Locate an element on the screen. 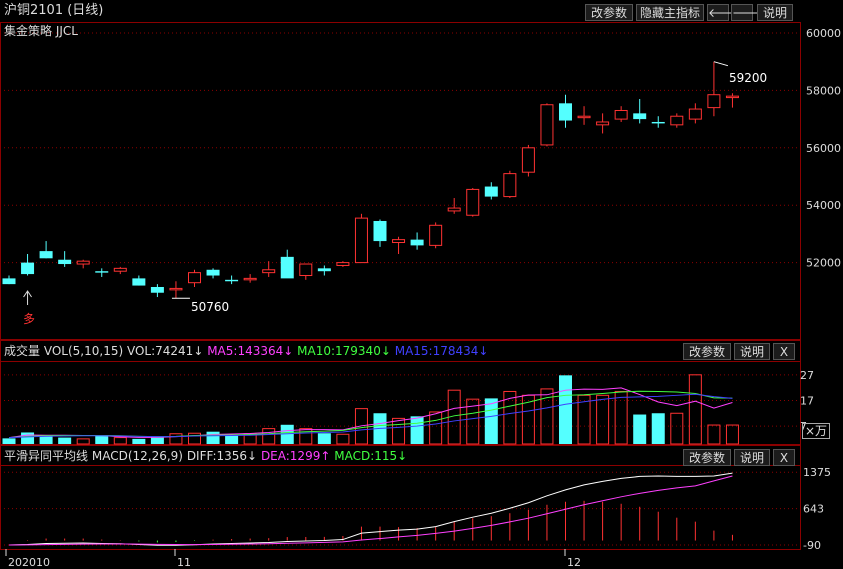  macd-close-button: X is located at coordinates (784, 457).